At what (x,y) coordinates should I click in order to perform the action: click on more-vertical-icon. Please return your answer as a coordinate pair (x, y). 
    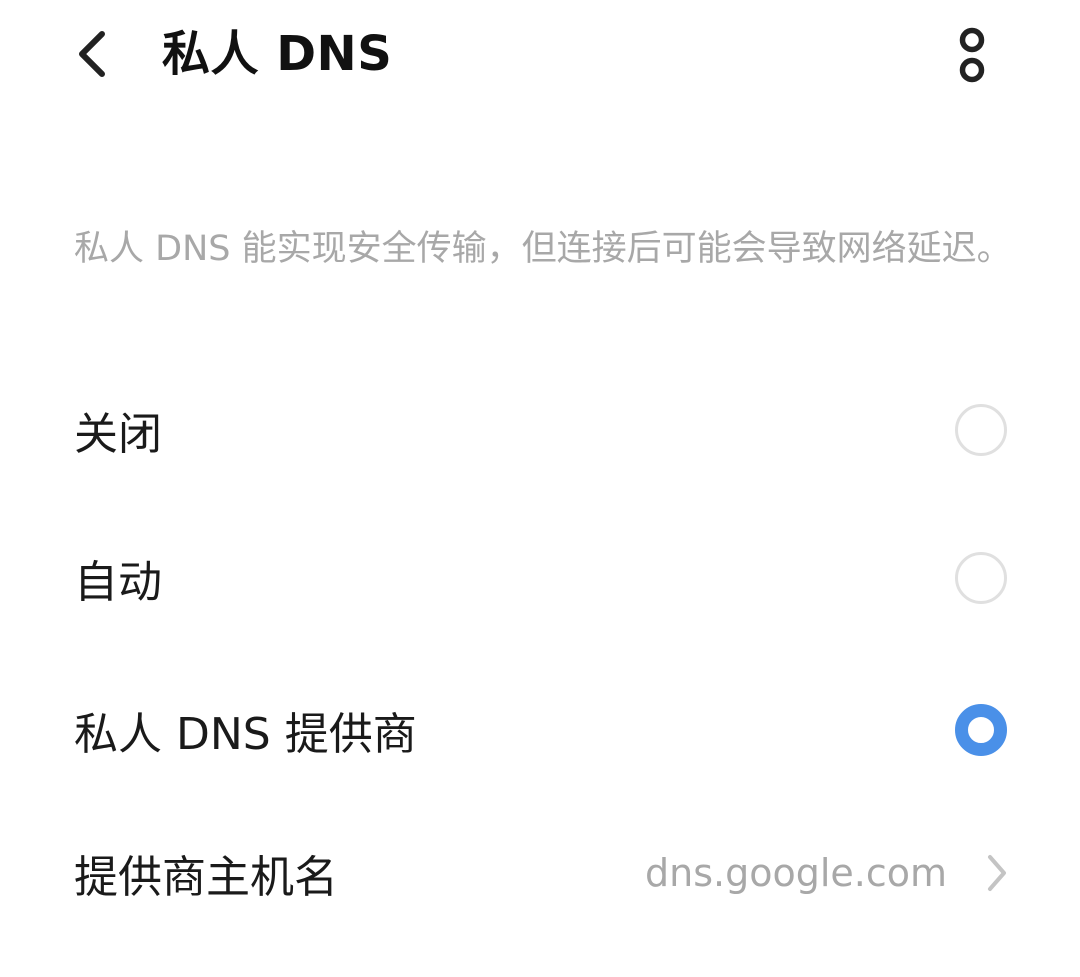
    Looking at the image, I should click on (972, 55).